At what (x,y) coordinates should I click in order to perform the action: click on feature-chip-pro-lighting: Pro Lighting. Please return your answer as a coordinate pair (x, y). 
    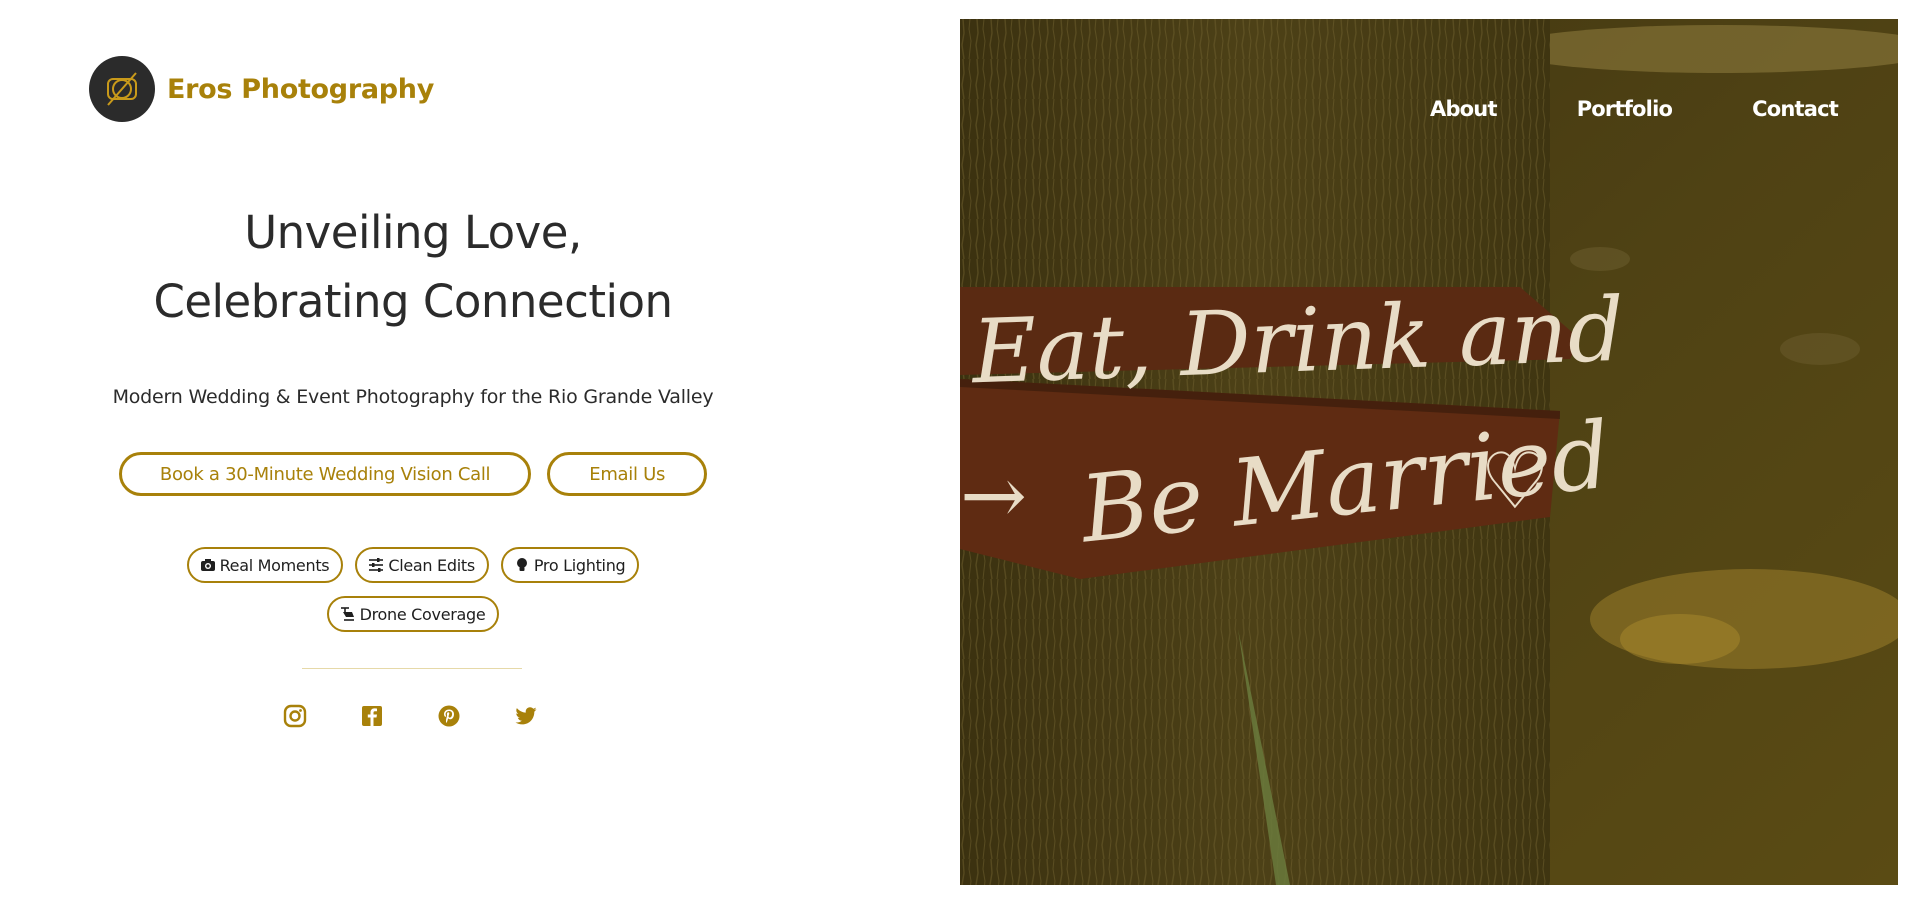
    Looking at the image, I should click on (570, 565).